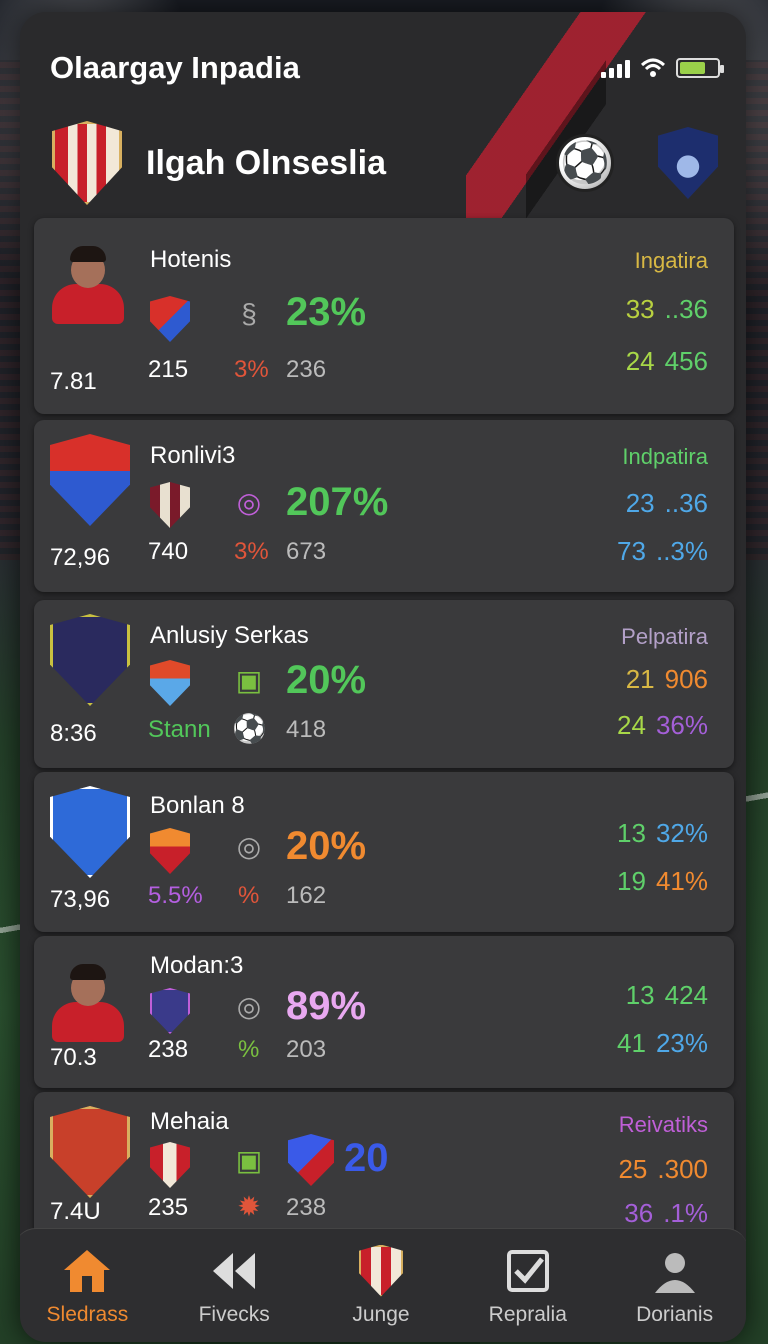  What do you see at coordinates (168, 1207) in the screenshot?
I see `stat-value-1: 235` at bounding box center [168, 1207].